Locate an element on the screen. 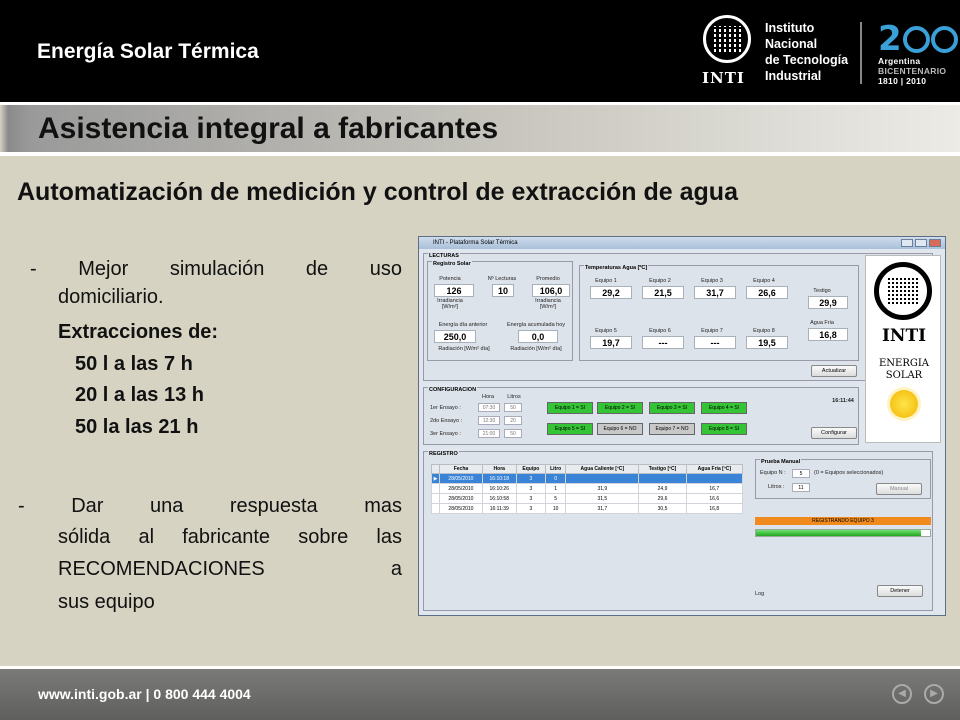  column-header: Agua Caliente [ºC] is located at coordinates (602, 469).